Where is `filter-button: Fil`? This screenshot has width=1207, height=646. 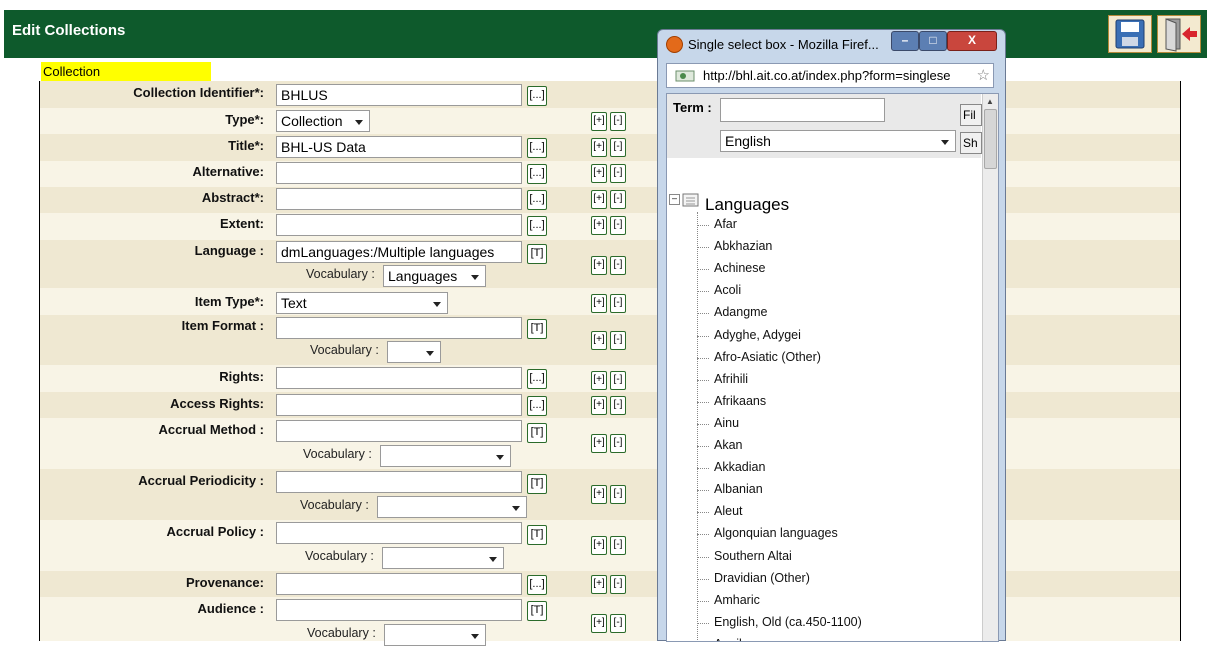 filter-button: Fil is located at coordinates (971, 115).